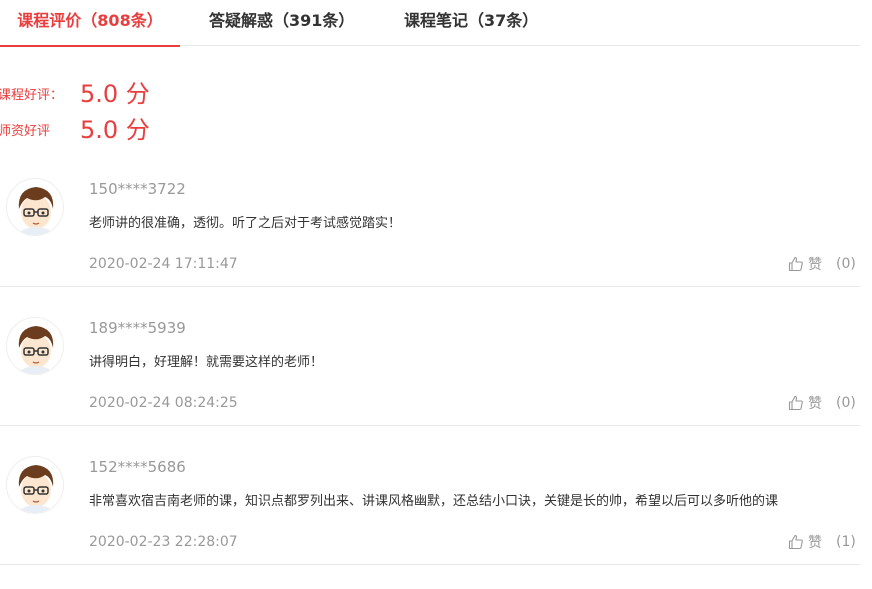 This screenshot has height=589, width=872. Describe the element at coordinates (90, 23) in the screenshot. I see `tab-course-reviews: 课程评价（808条）` at that location.